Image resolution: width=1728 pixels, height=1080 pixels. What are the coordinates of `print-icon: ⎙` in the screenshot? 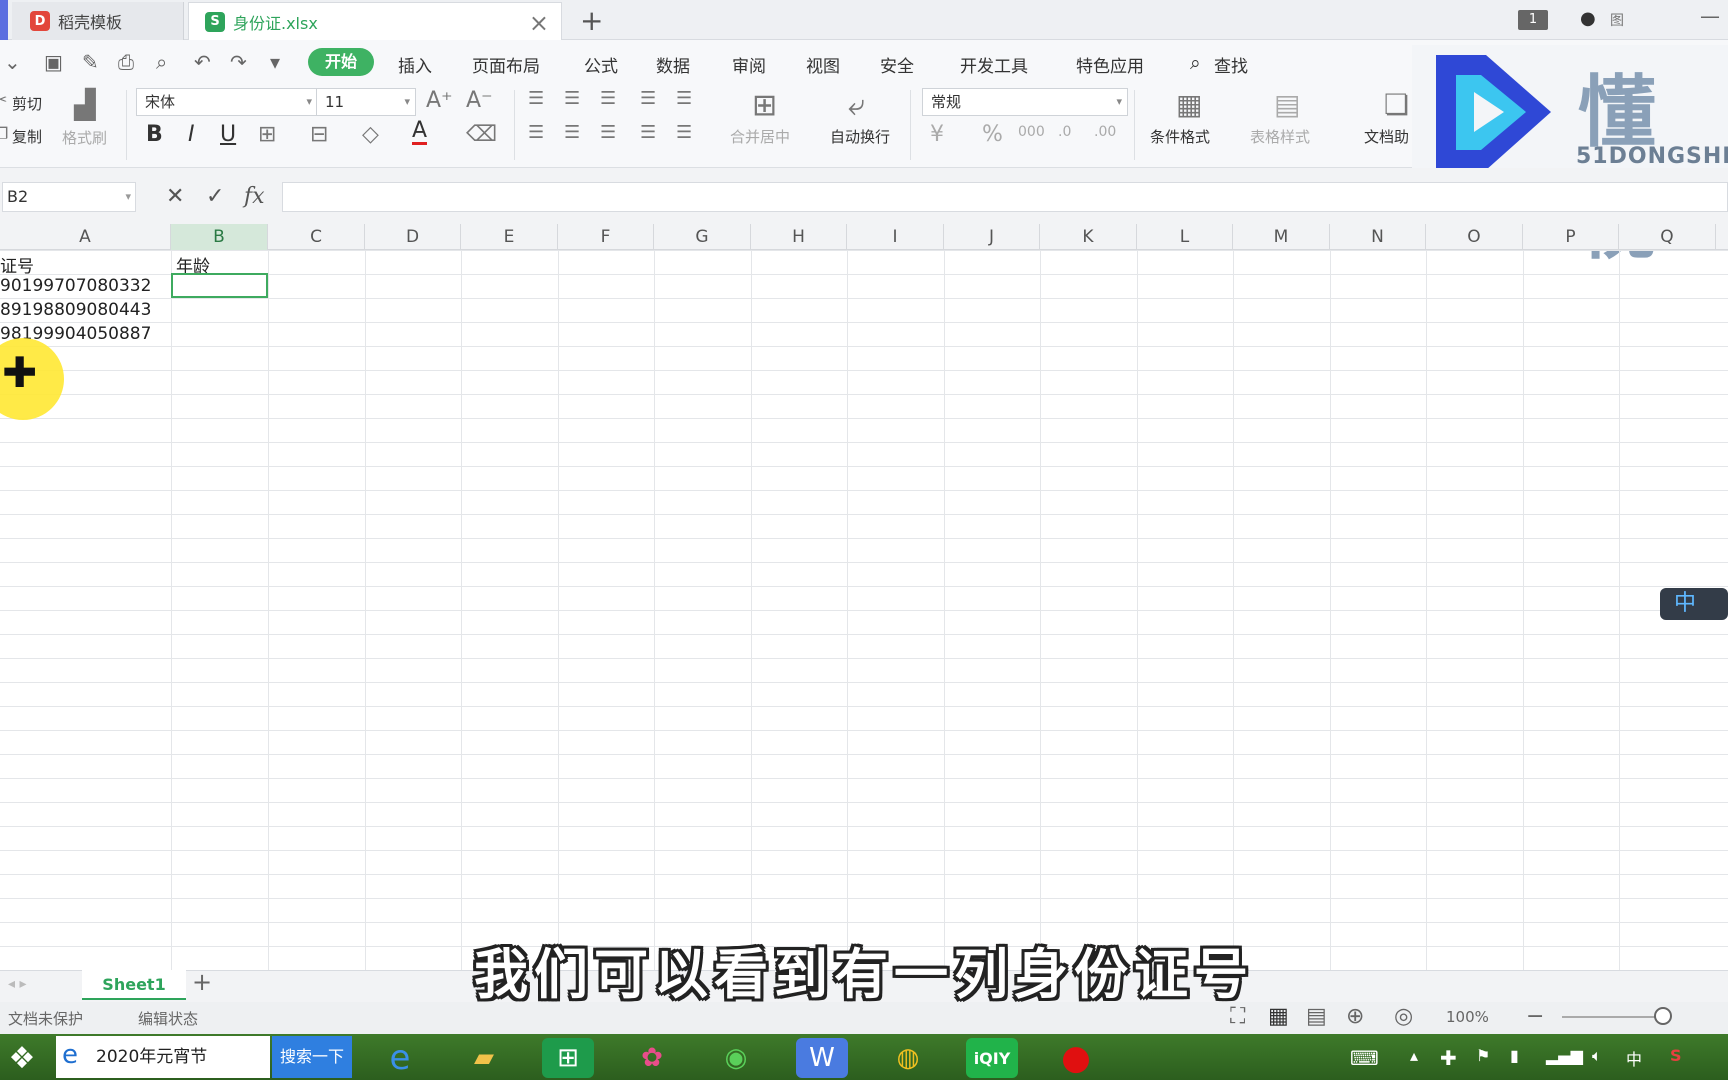 It's located at (126, 62).